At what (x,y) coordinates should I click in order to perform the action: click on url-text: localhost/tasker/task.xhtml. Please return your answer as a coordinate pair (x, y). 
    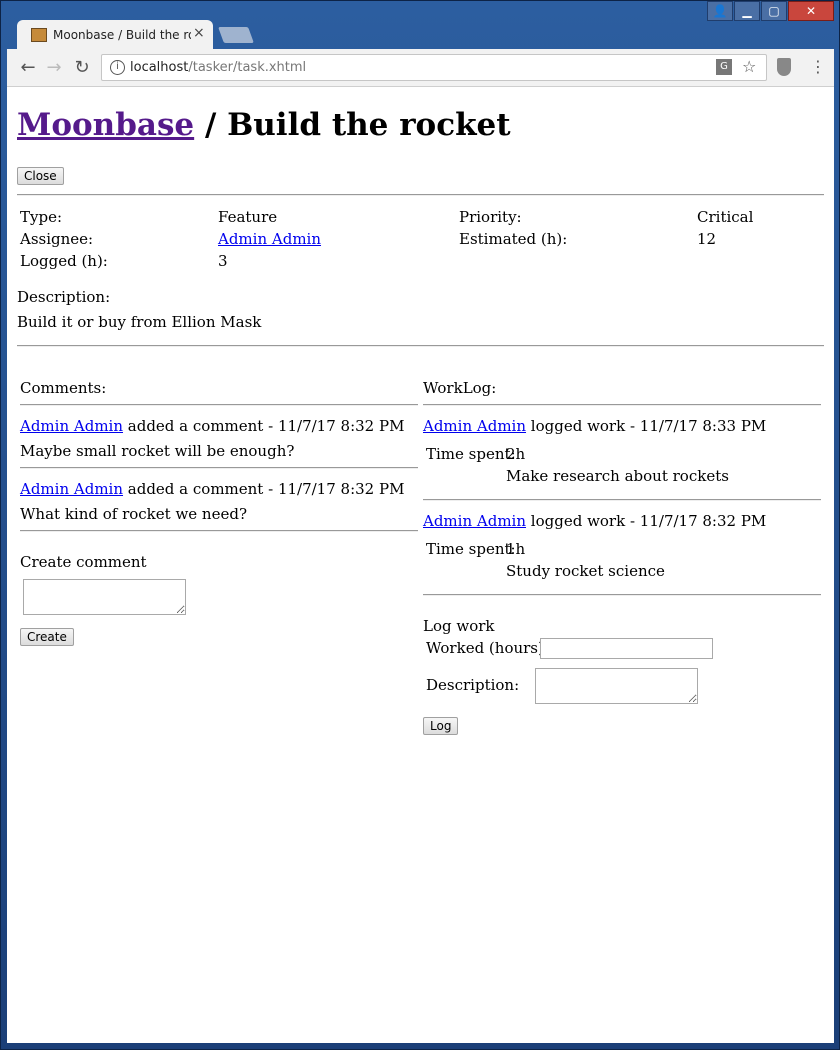
    Looking at the image, I should click on (218, 67).